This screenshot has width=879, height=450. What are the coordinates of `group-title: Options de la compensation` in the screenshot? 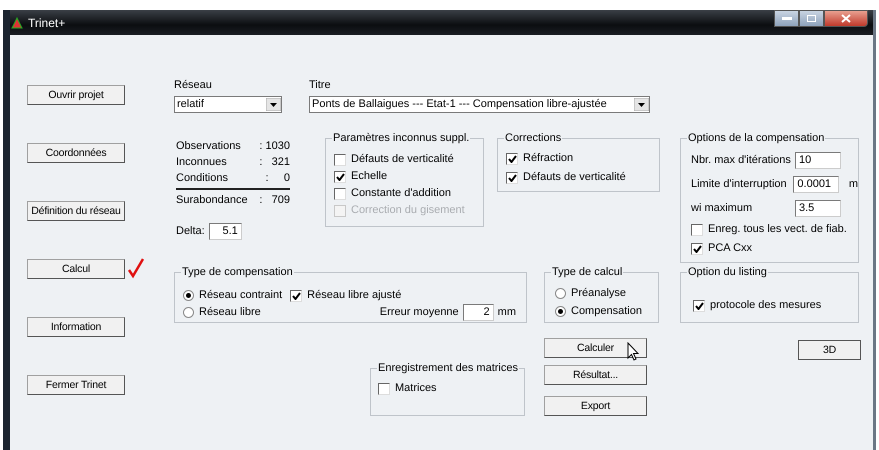 It's located at (756, 138).